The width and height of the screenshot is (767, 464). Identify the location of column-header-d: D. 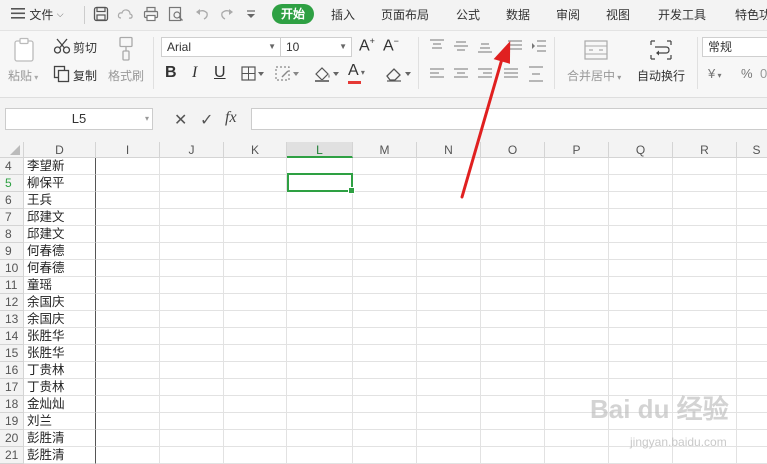
(60, 150).